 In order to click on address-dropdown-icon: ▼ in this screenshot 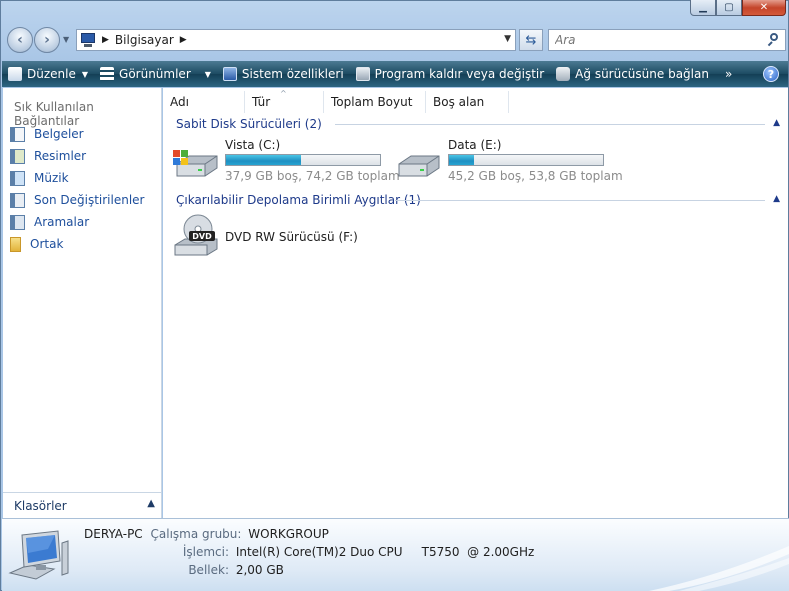, I will do `click(507, 39)`.